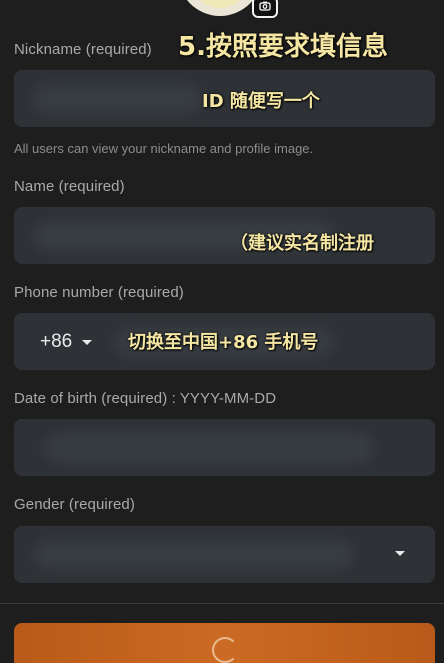  I want to click on divider, so click(222, 603).